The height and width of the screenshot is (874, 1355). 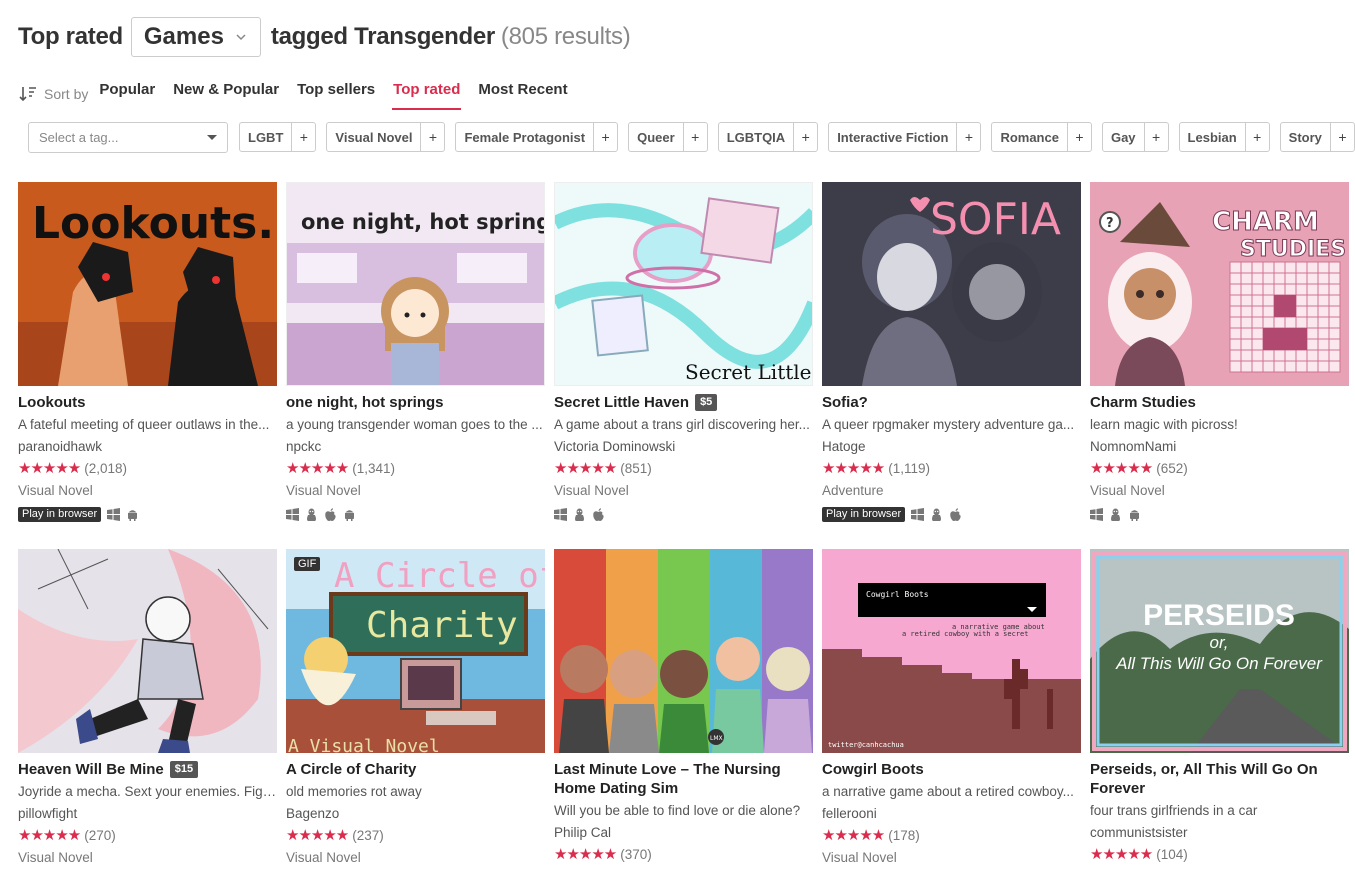 What do you see at coordinates (951, 813) in the screenshot?
I see `game-author: fellerooni` at bounding box center [951, 813].